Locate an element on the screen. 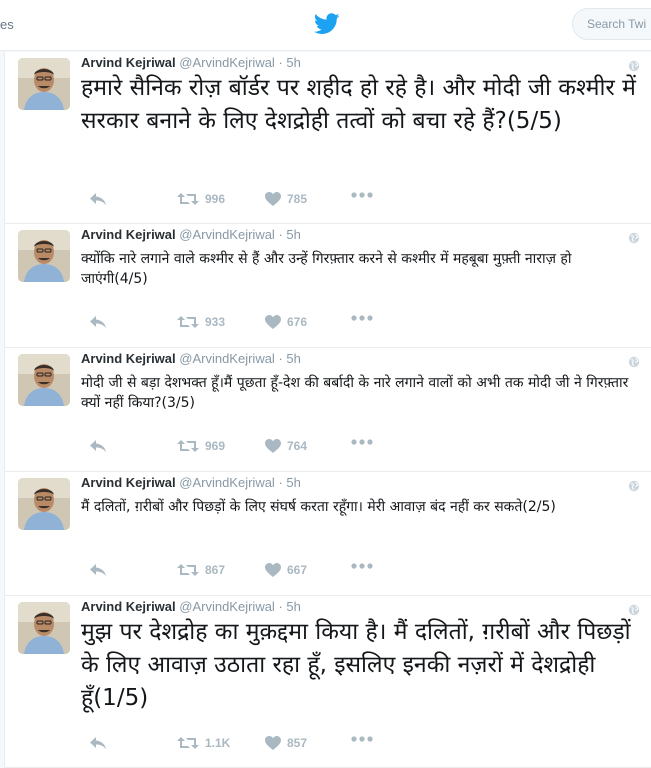  like-count: 857 is located at coordinates (297, 743).